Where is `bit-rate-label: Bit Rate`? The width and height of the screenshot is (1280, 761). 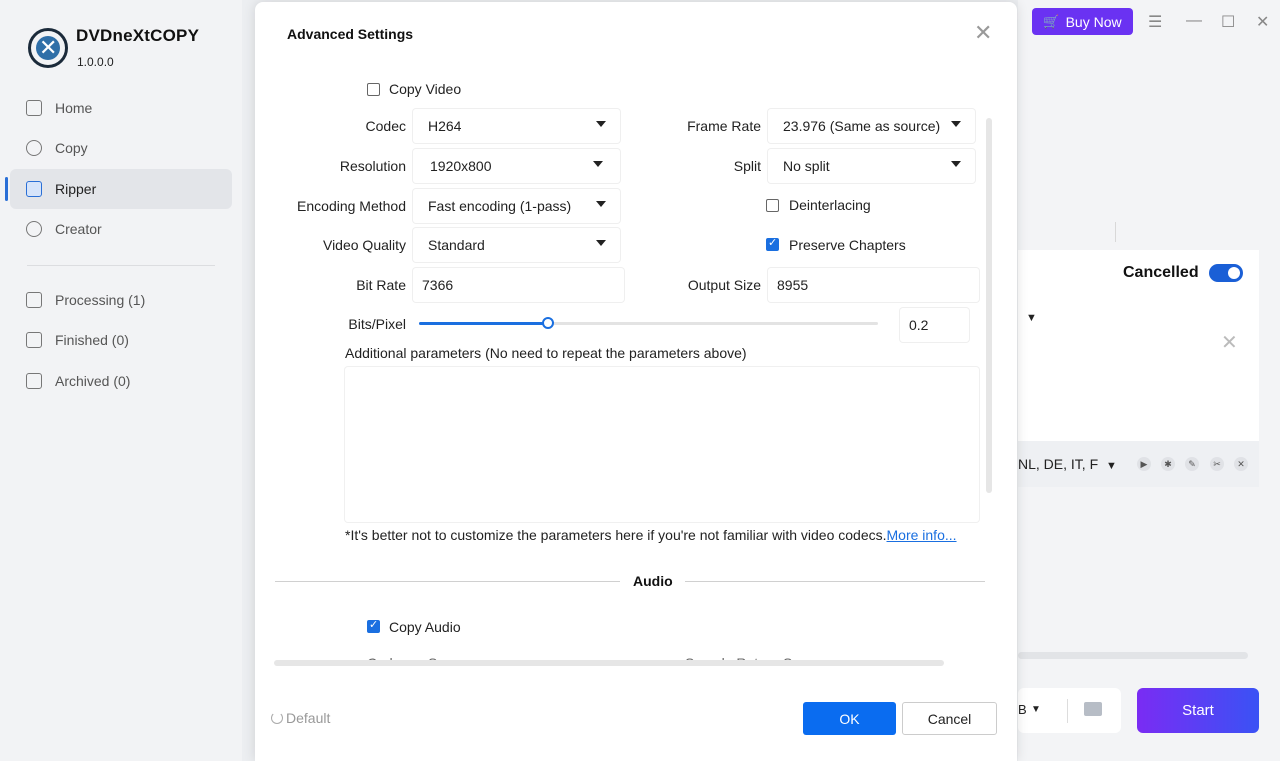
bit-rate-label: Bit Rate is located at coordinates (381, 285).